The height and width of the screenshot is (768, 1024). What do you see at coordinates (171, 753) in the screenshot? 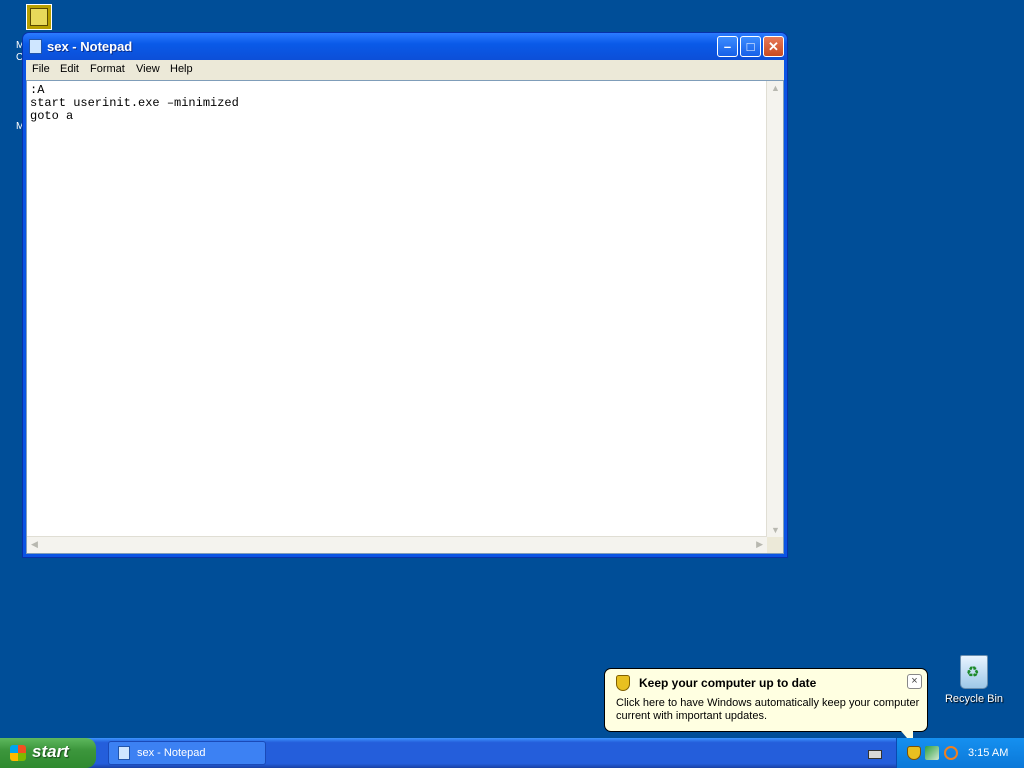
I see `taskbar-button-label: sex - Notepad` at bounding box center [171, 753].